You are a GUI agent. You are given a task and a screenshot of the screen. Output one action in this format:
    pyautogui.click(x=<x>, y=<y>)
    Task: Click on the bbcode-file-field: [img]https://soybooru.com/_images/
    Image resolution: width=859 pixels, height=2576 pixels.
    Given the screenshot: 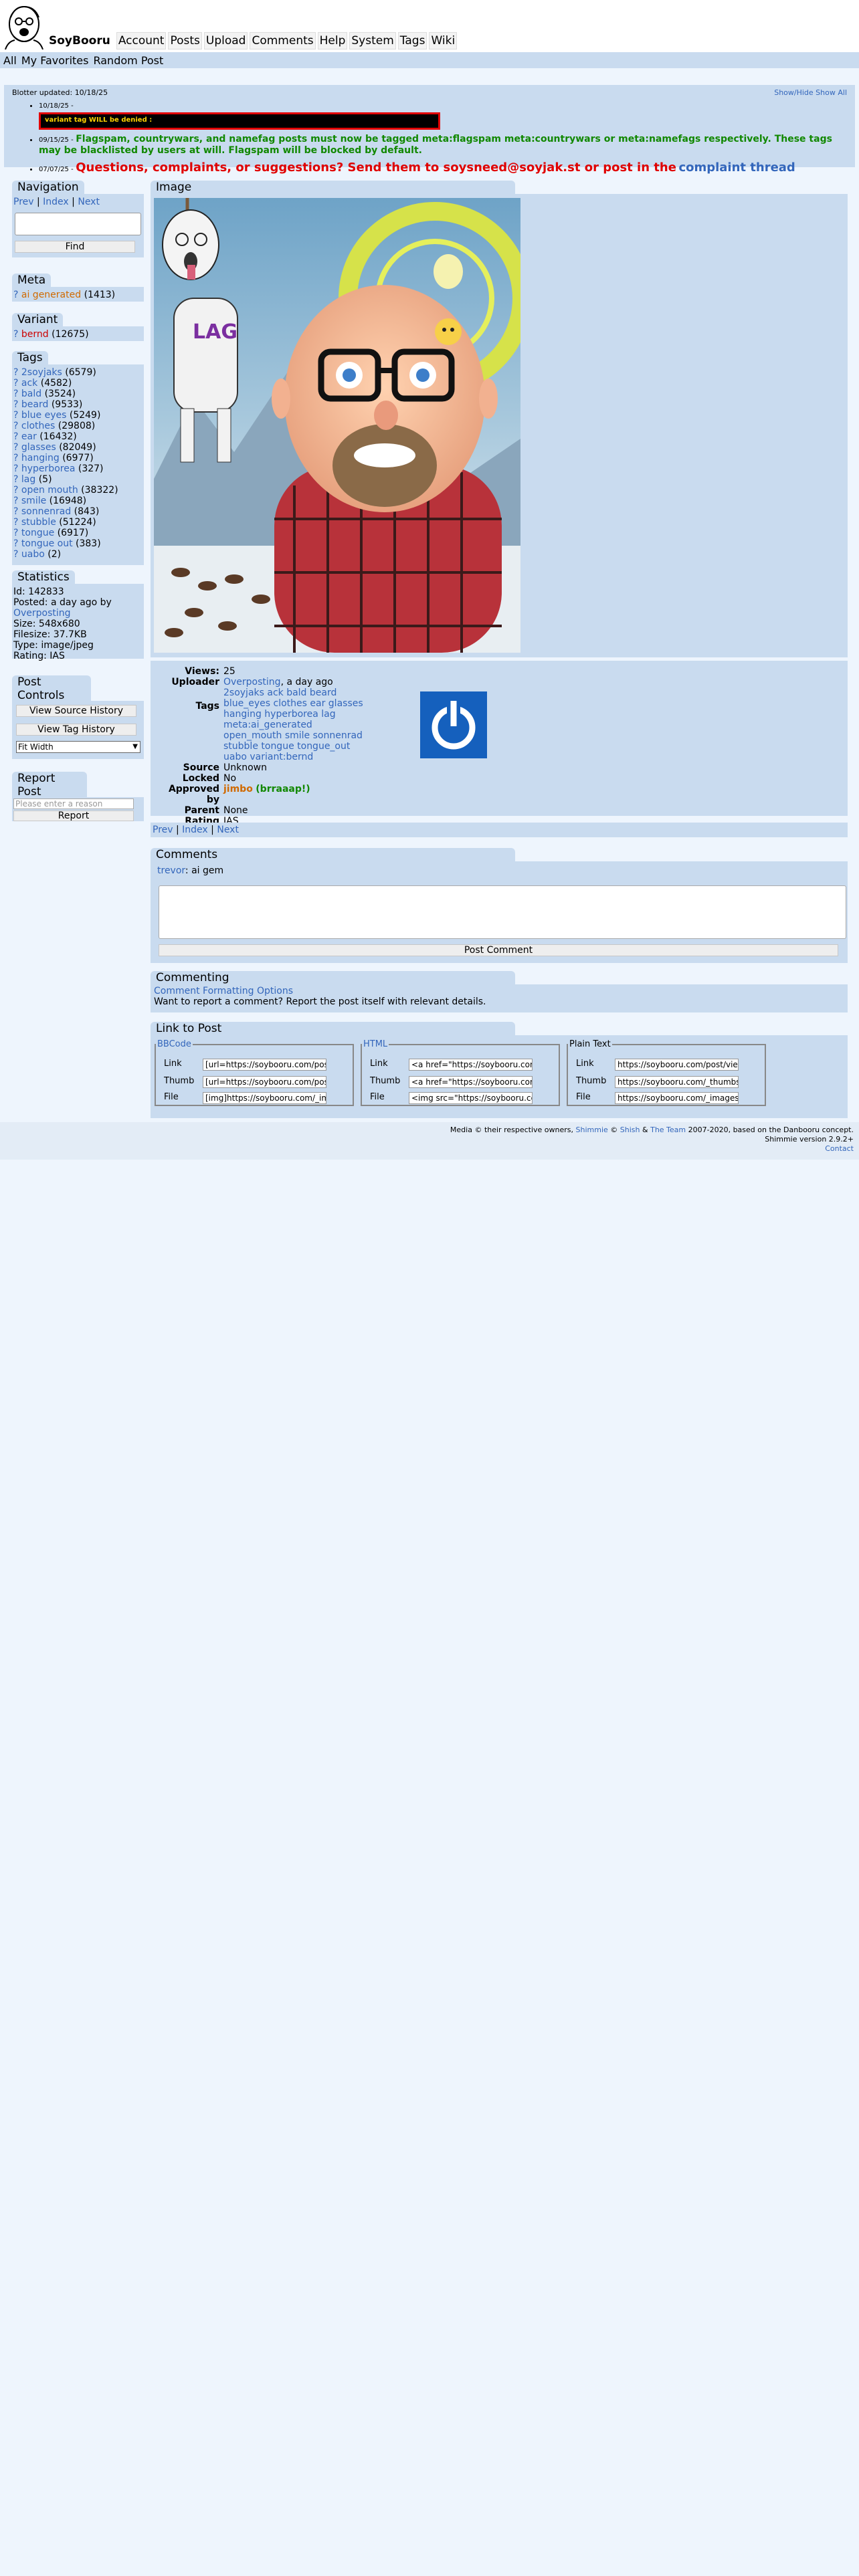 What is the action you would take?
    pyautogui.click(x=264, y=1098)
    